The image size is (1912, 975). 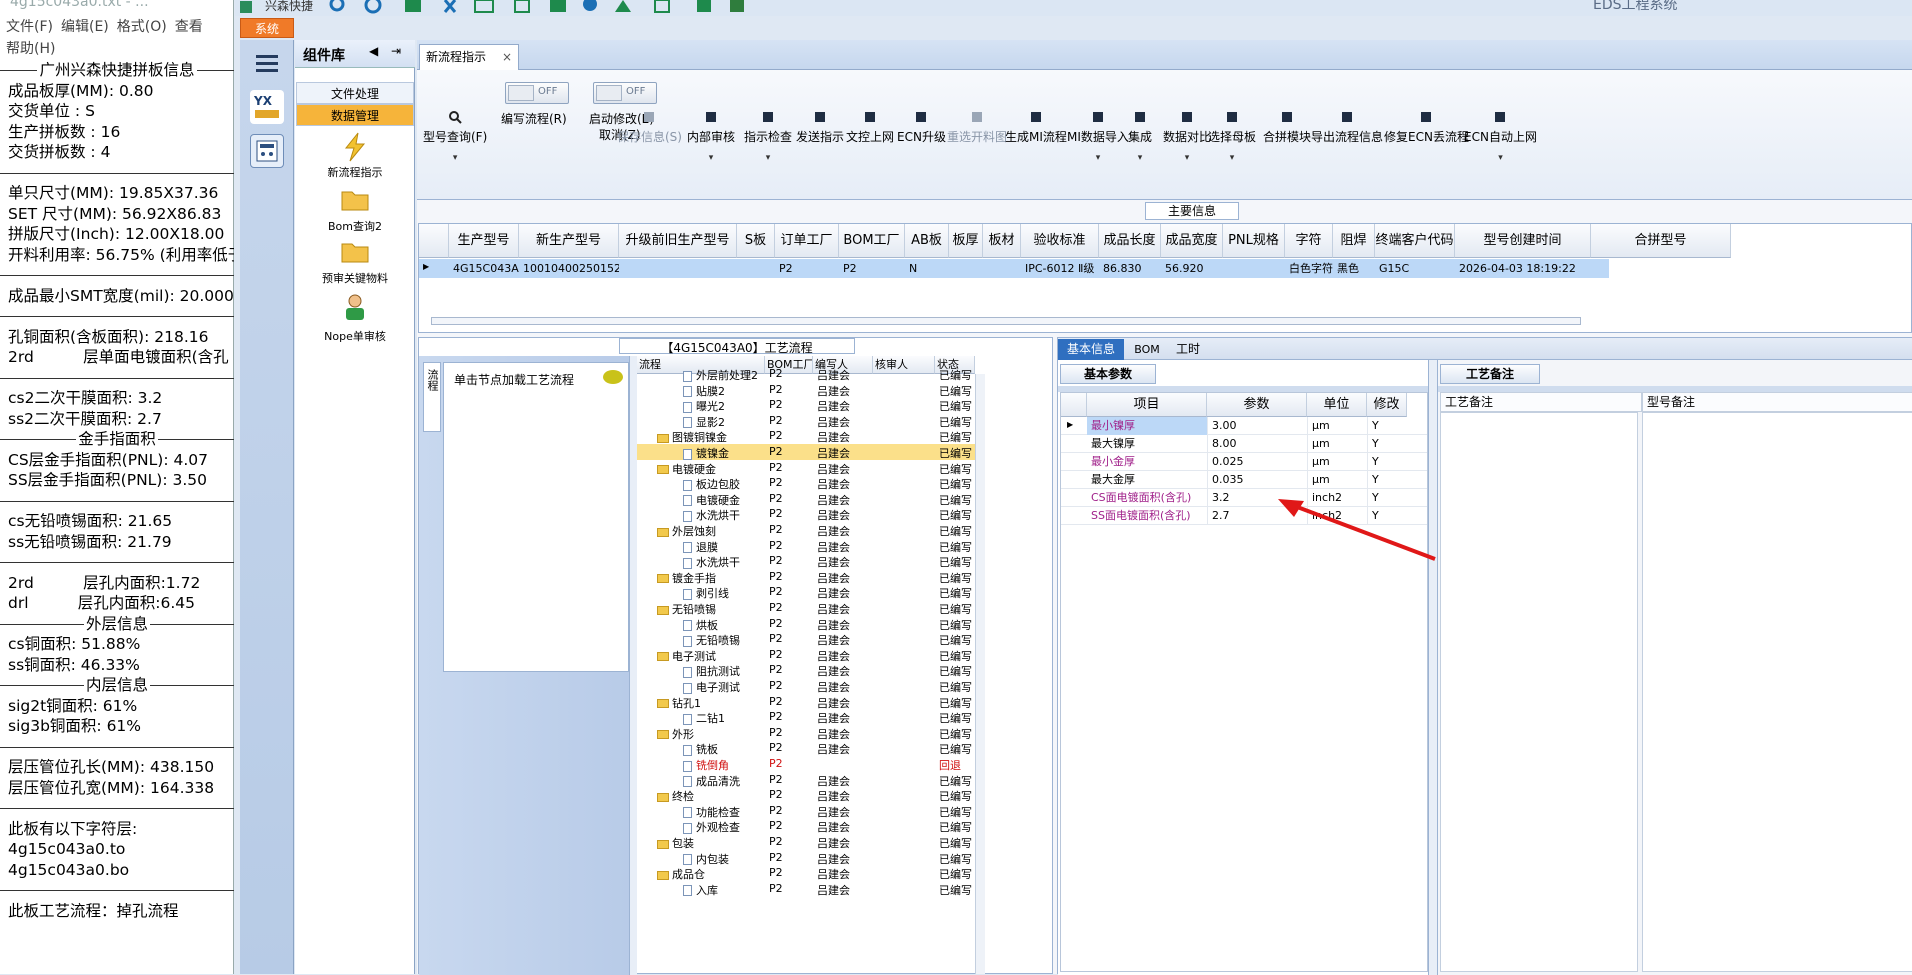 What do you see at coordinates (806, 499) in the screenshot?
I see `flow-row: 电镀硬金 P2 吕建会 已编写` at bounding box center [806, 499].